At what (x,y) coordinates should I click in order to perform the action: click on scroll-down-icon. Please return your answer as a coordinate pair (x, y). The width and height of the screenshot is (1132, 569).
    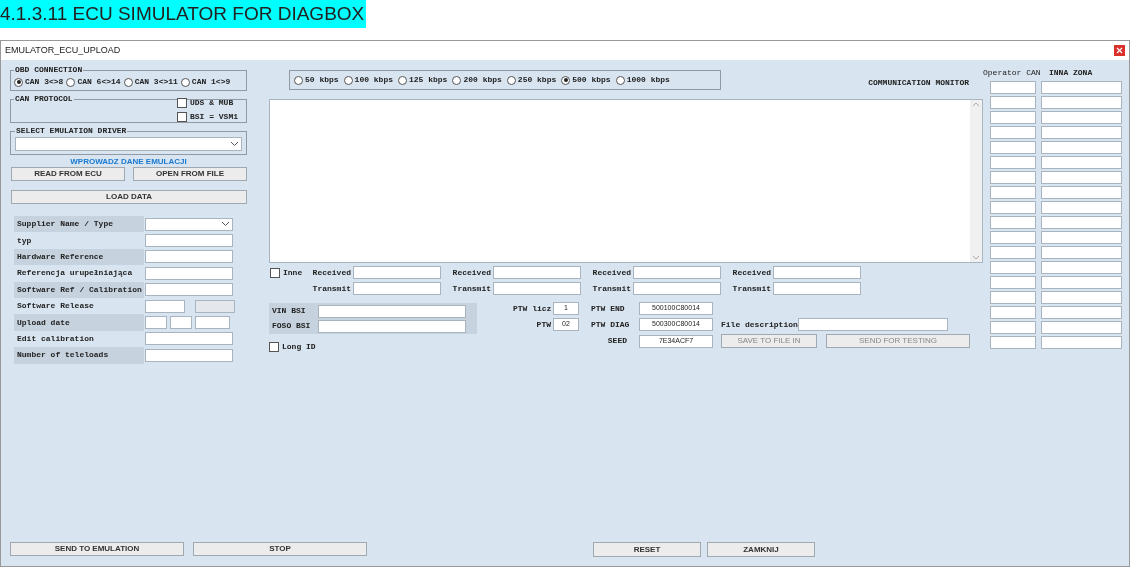
    Looking at the image, I should click on (976, 258).